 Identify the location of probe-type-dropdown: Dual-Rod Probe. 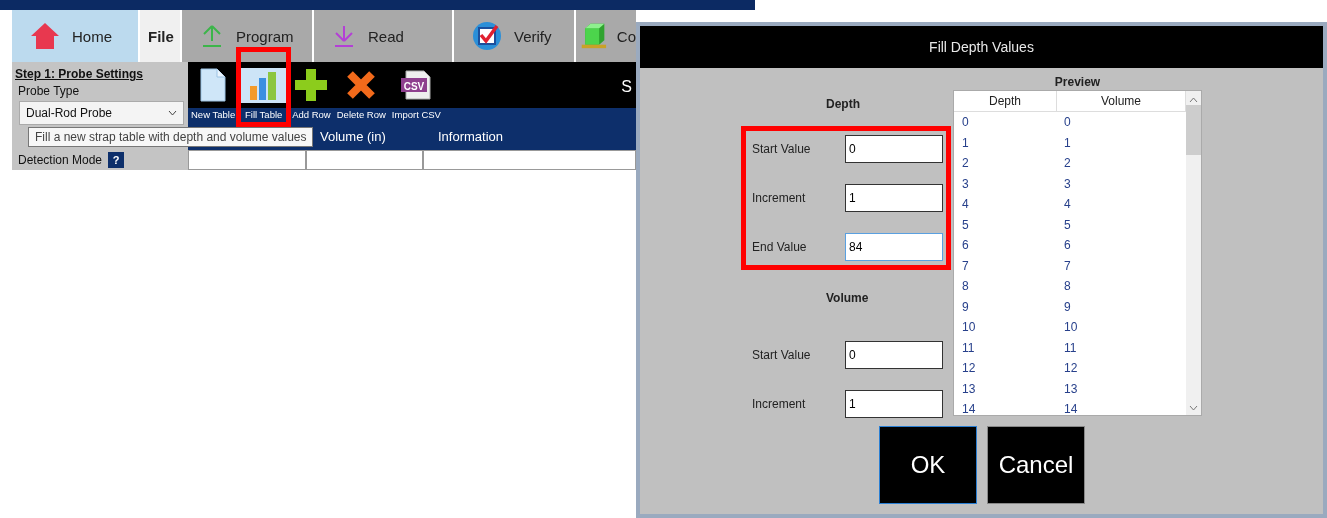
(101, 113).